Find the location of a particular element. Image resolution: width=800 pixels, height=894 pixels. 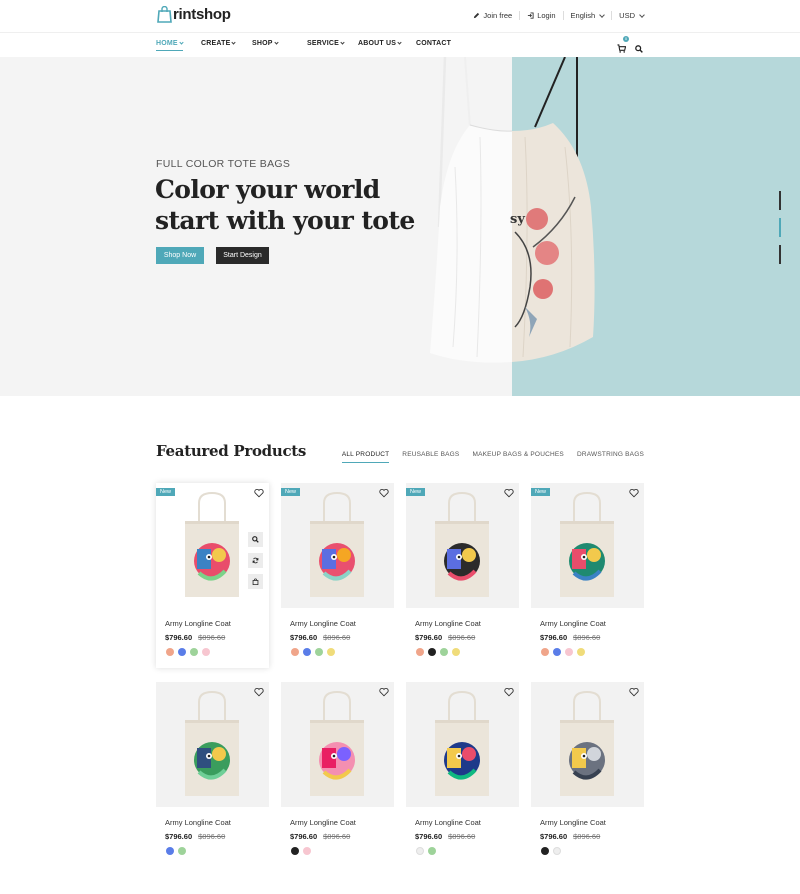

bag-icon is located at coordinates (255, 581).